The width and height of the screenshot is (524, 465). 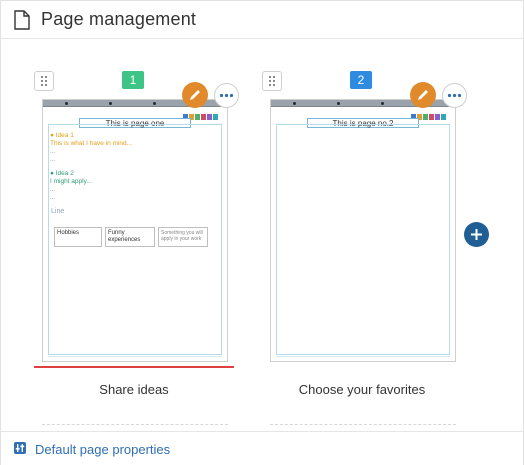 What do you see at coordinates (262, 20) in the screenshot?
I see `panel-header: Page management` at bounding box center [262, 20].